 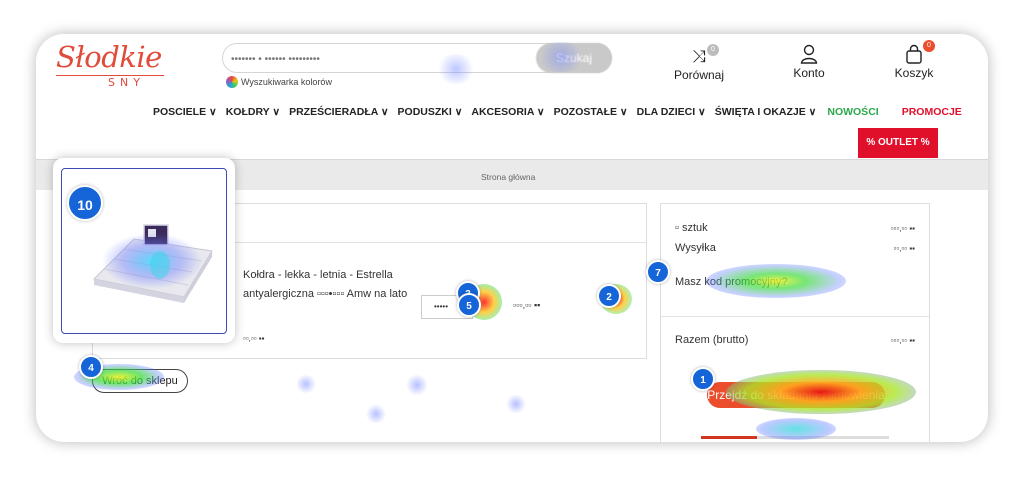 I want to click on shuffle-icon: ⤨, so click(x=699, y=56).